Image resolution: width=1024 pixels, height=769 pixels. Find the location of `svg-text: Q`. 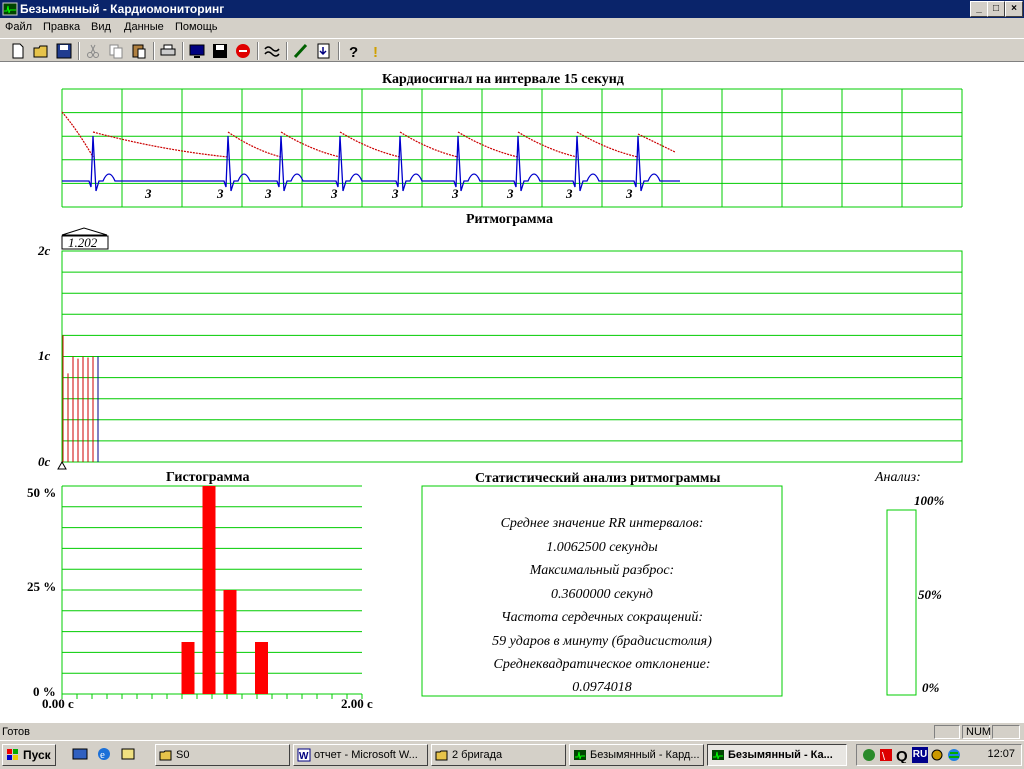

svg-text: Q is located at coordinates (902, 755).